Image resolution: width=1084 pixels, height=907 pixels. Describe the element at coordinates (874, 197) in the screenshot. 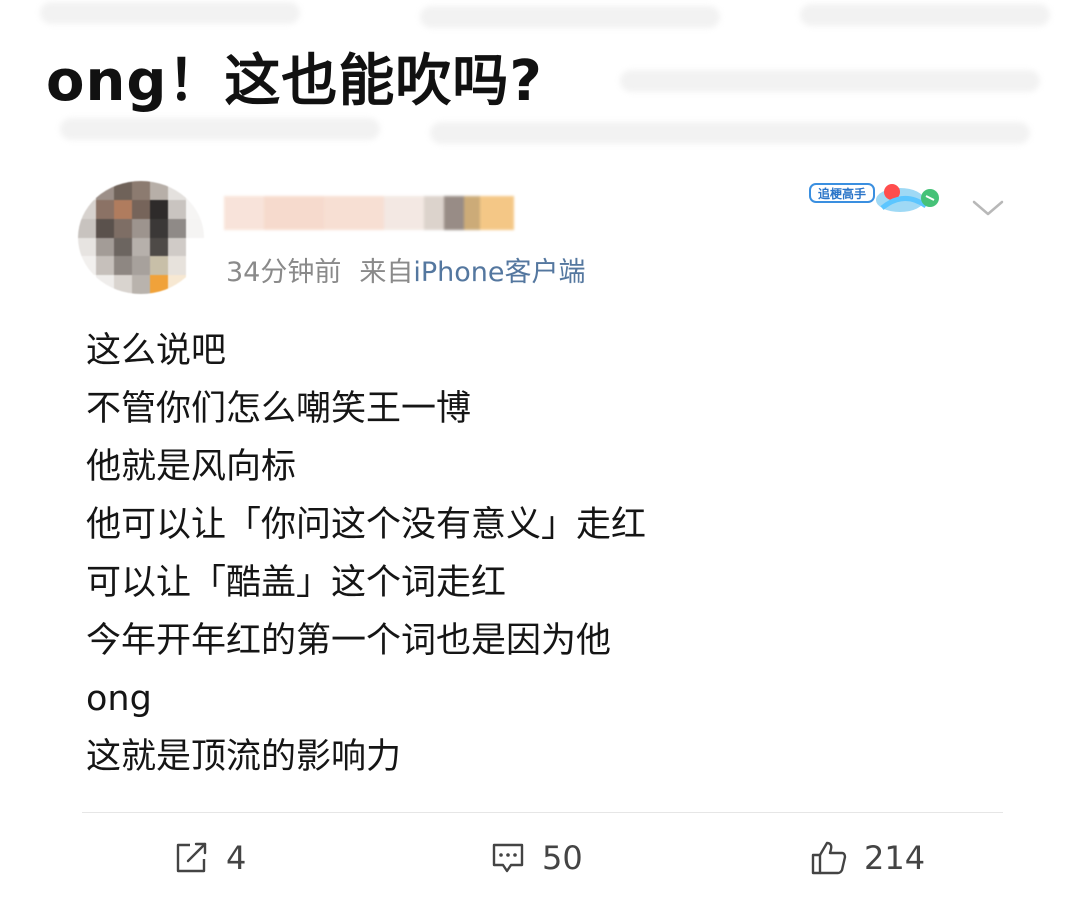

I see `badge-sticker-icon: 追梗高手` at that location.